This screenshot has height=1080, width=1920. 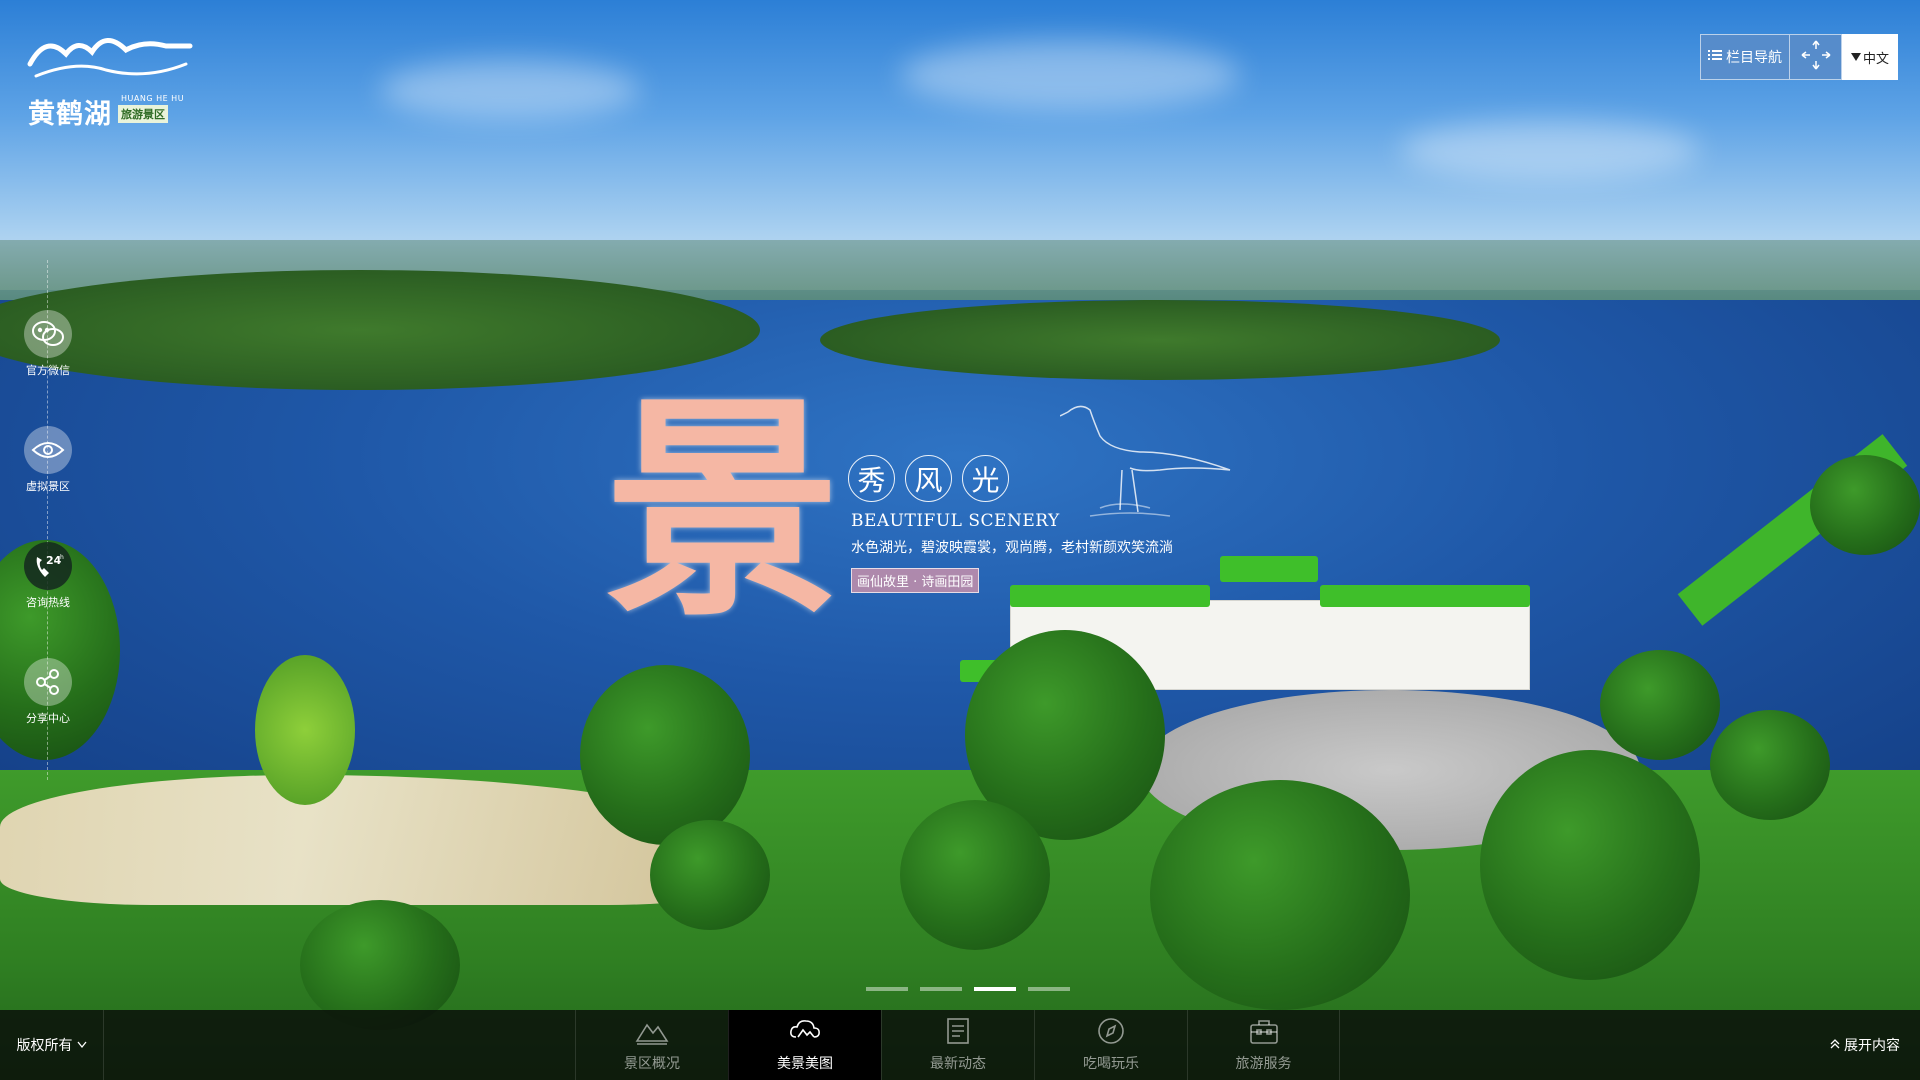 What do you see at coordinates (48, 718) in the screenshot?
I see `sidebar-item-label: 分享中心` at bounding box center [48, 718].